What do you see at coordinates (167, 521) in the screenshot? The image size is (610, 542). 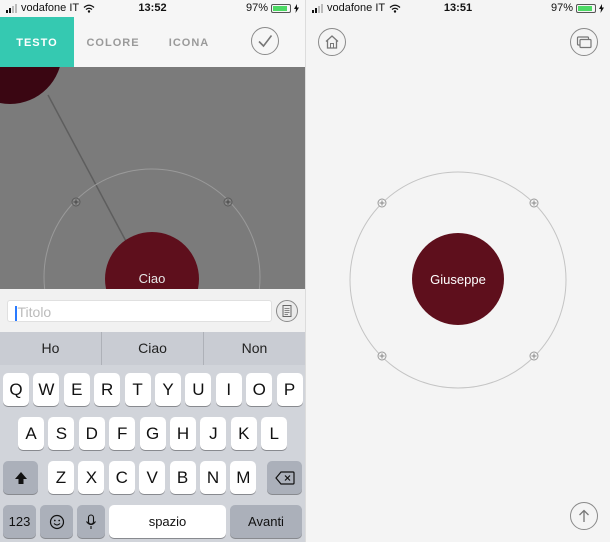 I see `space-key: spazio` at bounding box center [167, 521].